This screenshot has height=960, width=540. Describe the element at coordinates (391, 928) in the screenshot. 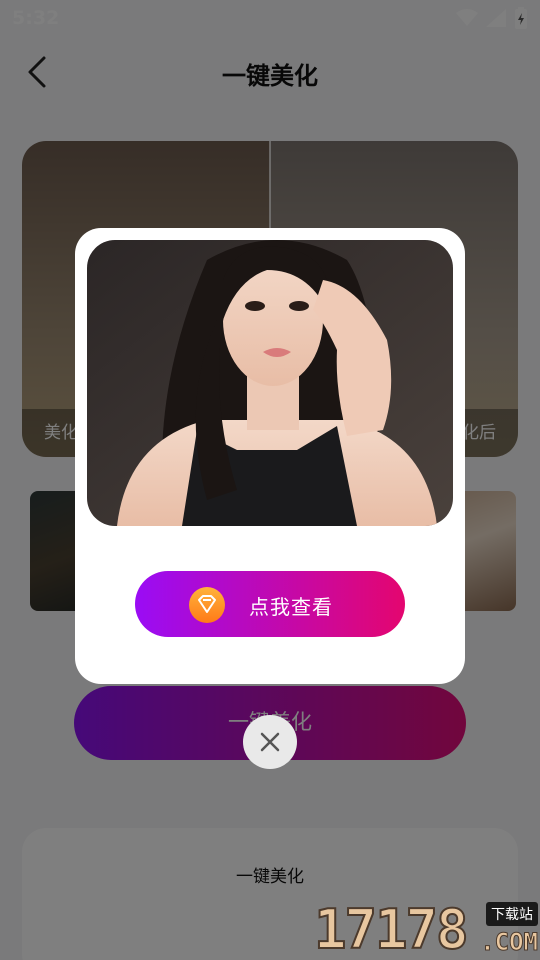

I see `watermark-number: 17178` at that location.